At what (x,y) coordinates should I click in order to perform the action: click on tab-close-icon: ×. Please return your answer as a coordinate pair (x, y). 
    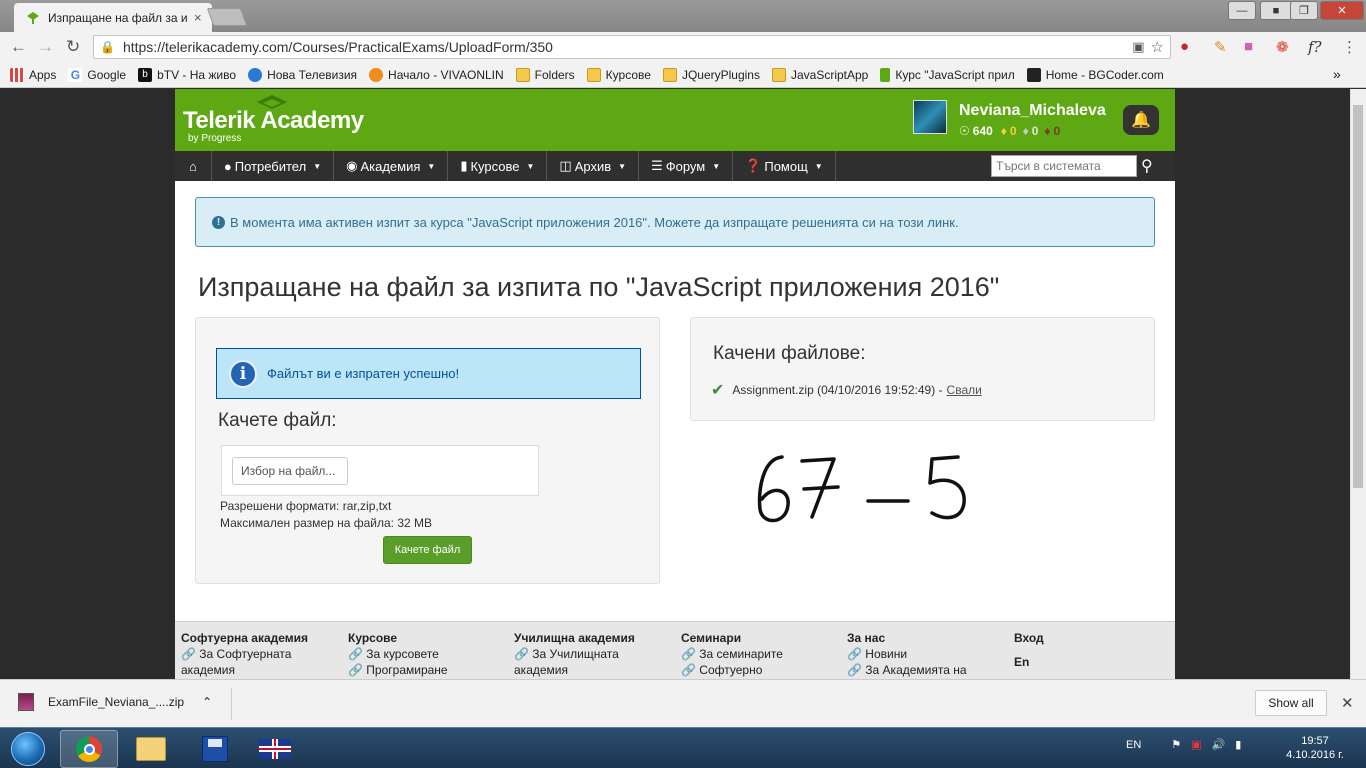
    Looking at the image, I should click on (198, 17).